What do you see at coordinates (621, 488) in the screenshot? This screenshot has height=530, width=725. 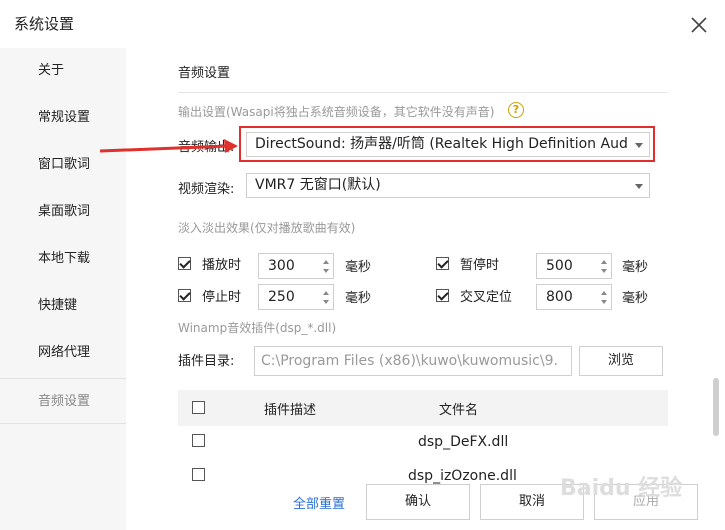 I see `watermark: Baidu 经验` at bounding box center [621, 488].